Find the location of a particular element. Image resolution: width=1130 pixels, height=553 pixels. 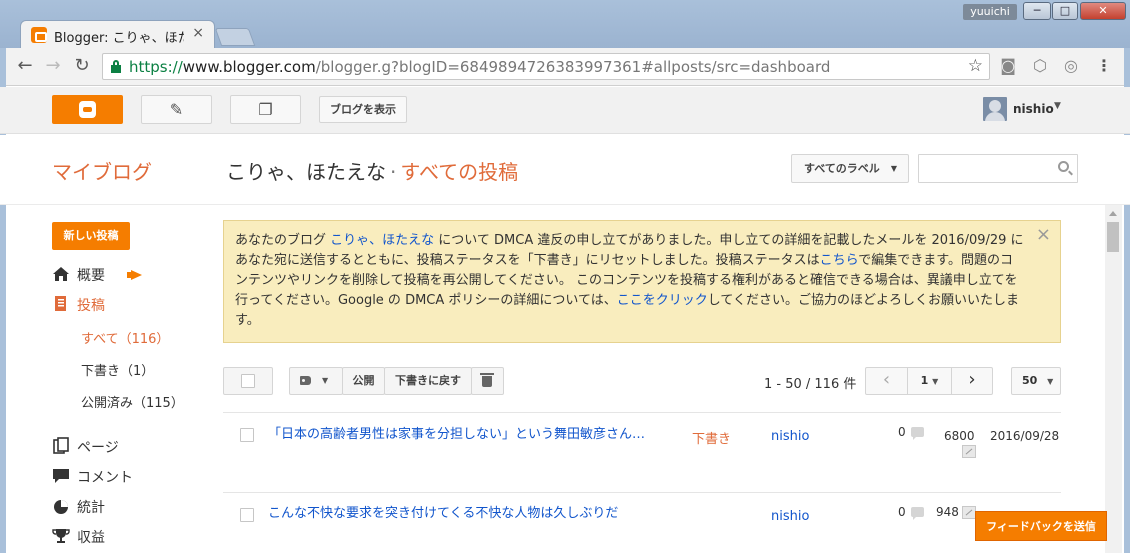

select-all-checkbox-button is located at coordinates (248, 381).